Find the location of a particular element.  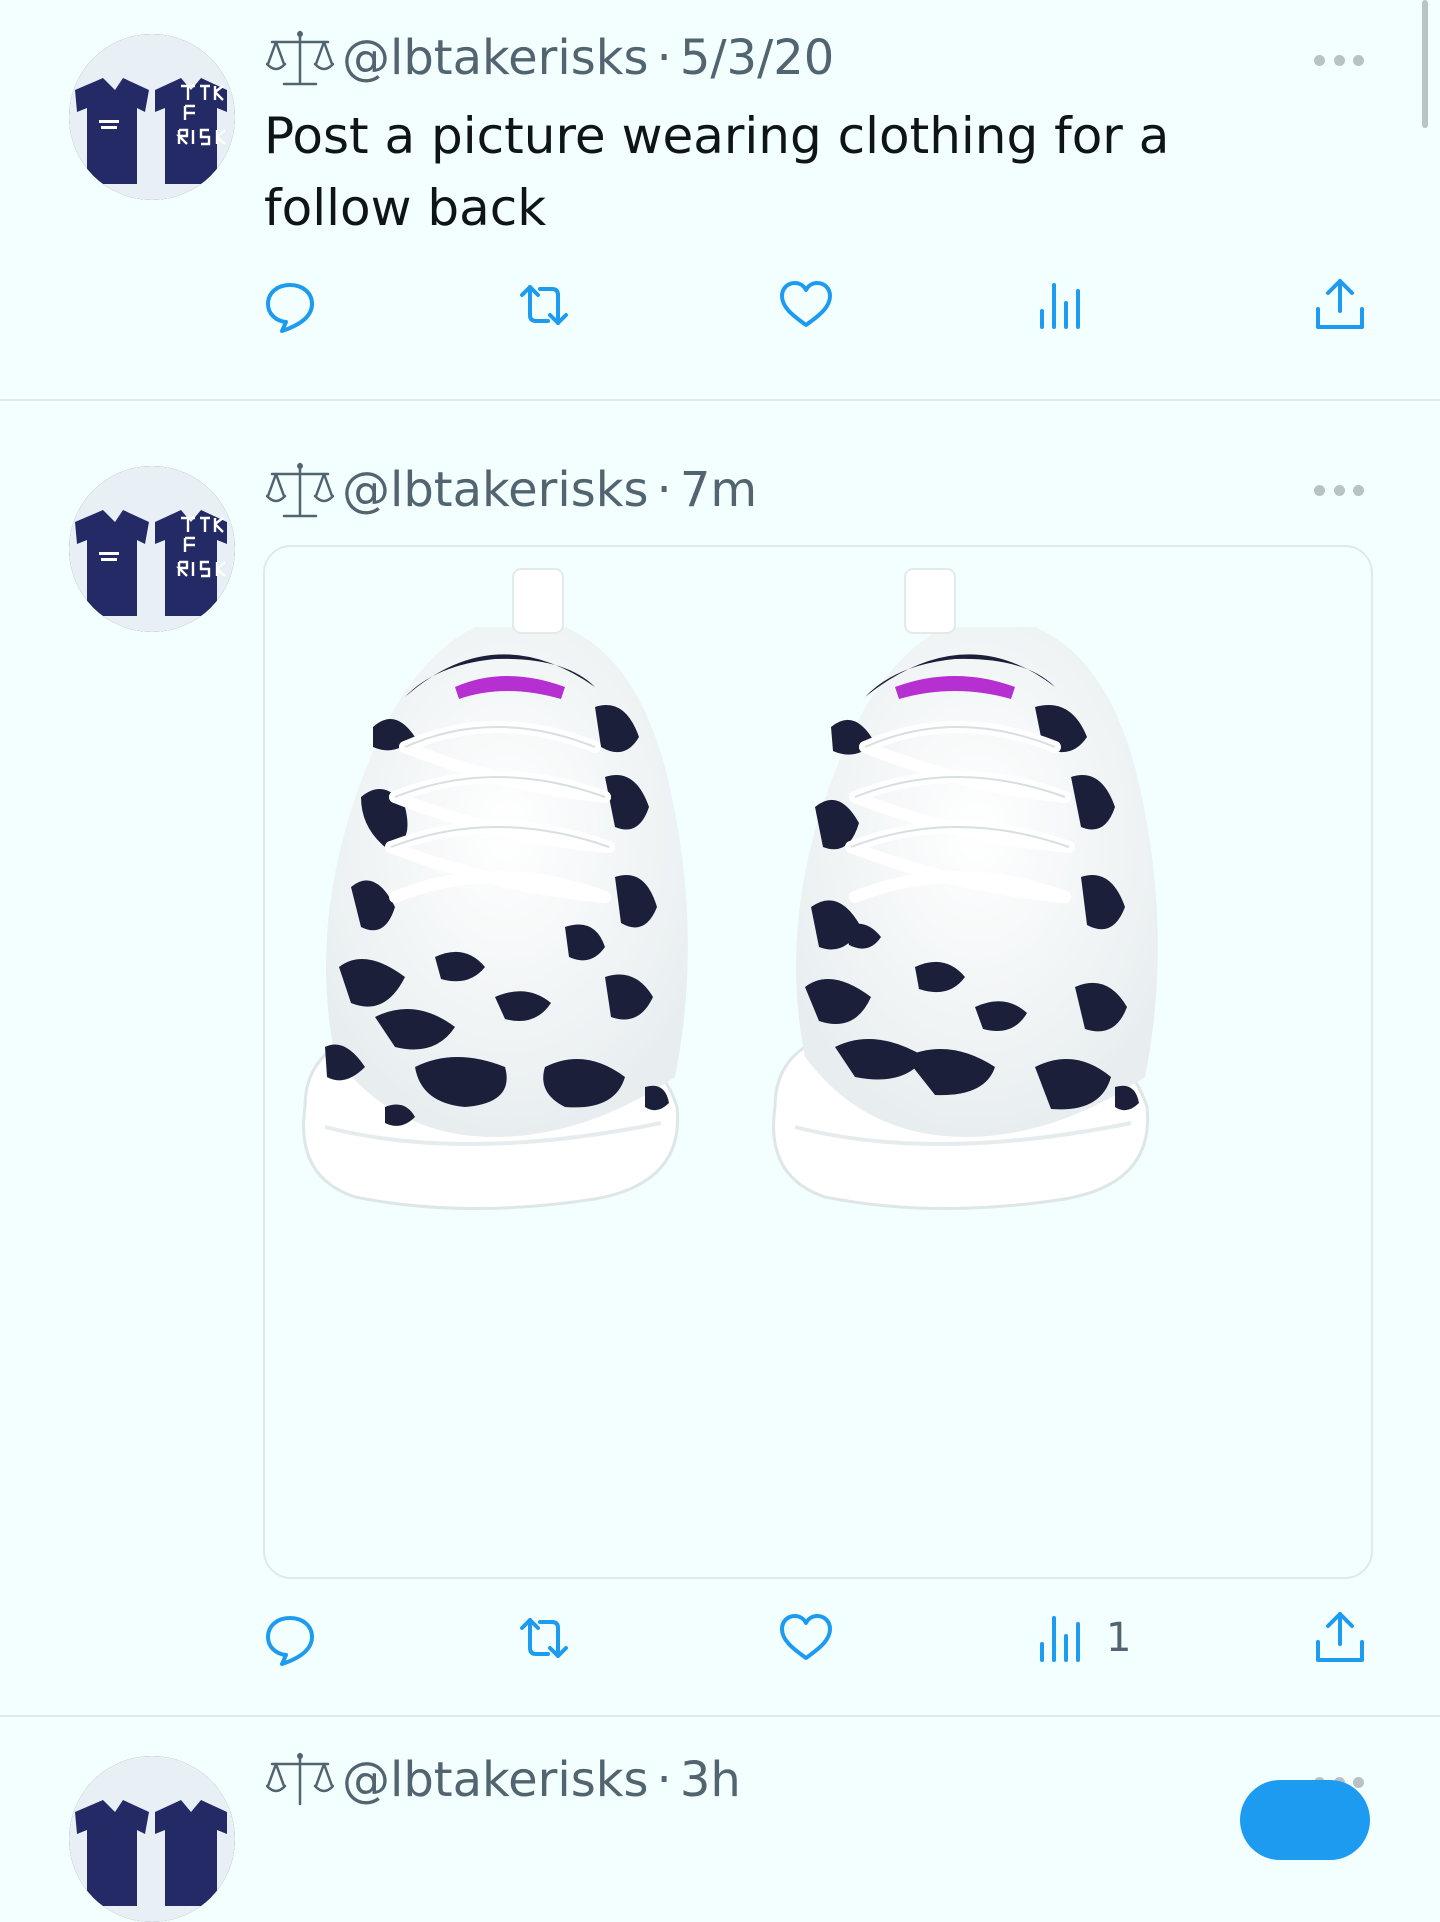

views-button: 1 is located at coordinates (1082, 1638).